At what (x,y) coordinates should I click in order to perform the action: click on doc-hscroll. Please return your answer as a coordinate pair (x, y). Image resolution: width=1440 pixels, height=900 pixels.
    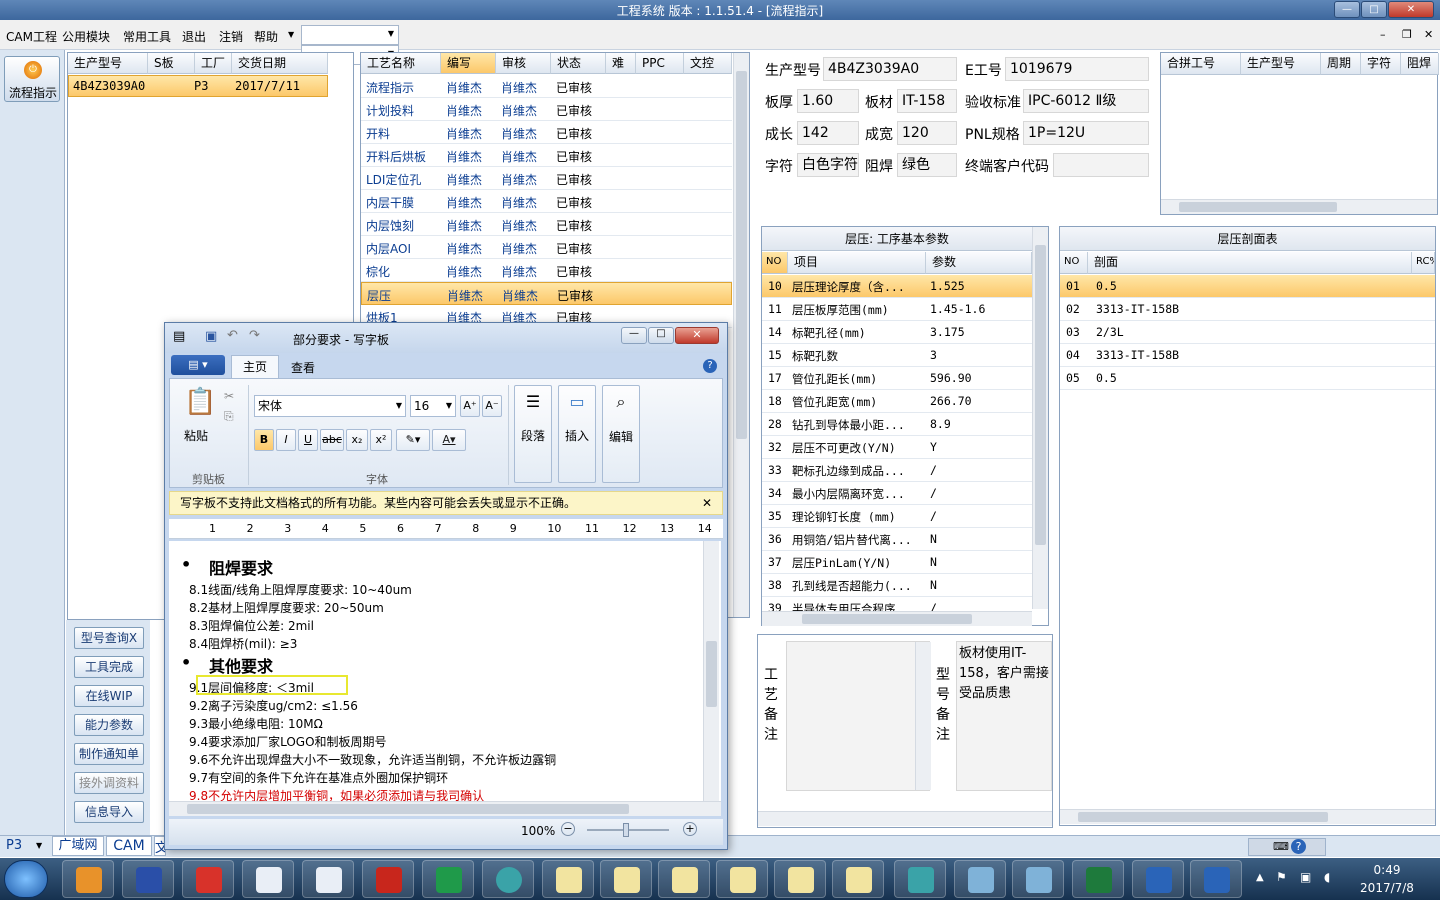
    Looking at the image, I should click on (445, 808).